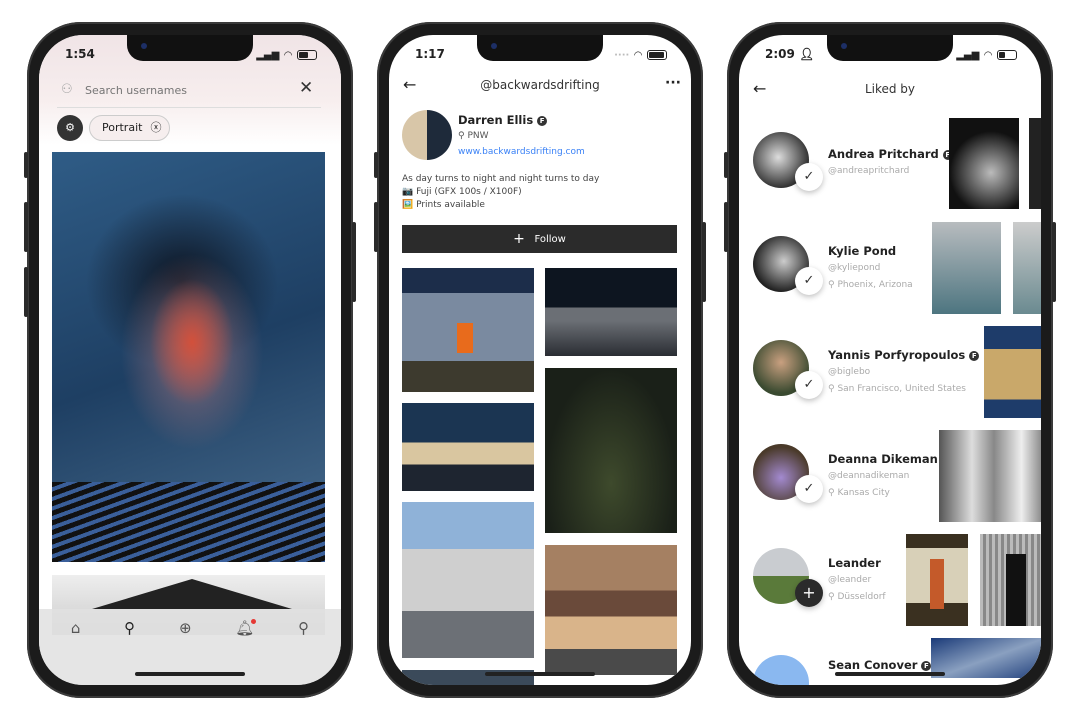  Describe the element at coordinates (890, 89) in the screenshot. I see `header-title: Liked by` at that location.